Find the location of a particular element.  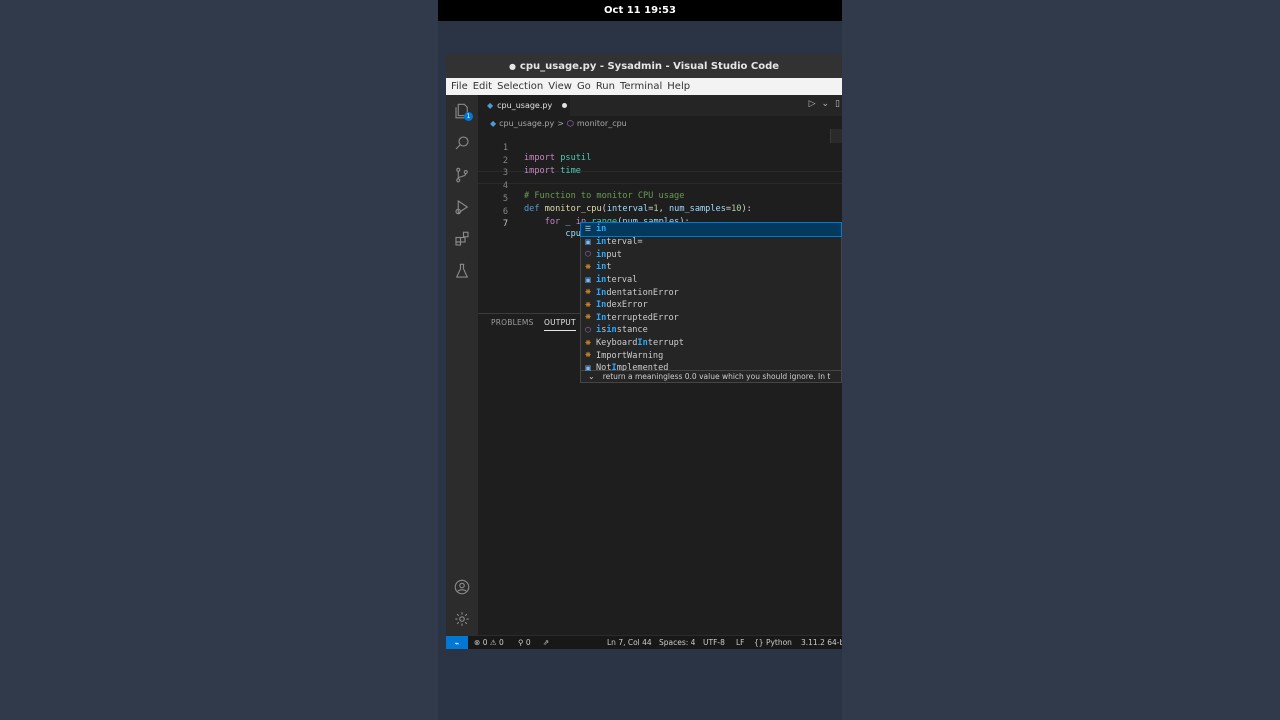

code-line: 4 # Function to monitor CPU usage is located at coordinates (660, 186).